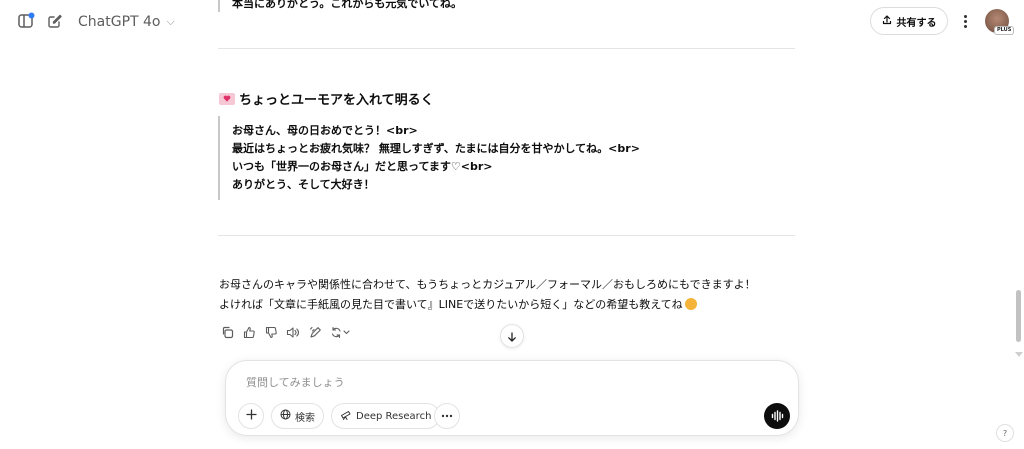  What do you see at coordinates (271, 332) in the screenshot?
I see `thumbs-down-icon` at bounding box center [271, 332].